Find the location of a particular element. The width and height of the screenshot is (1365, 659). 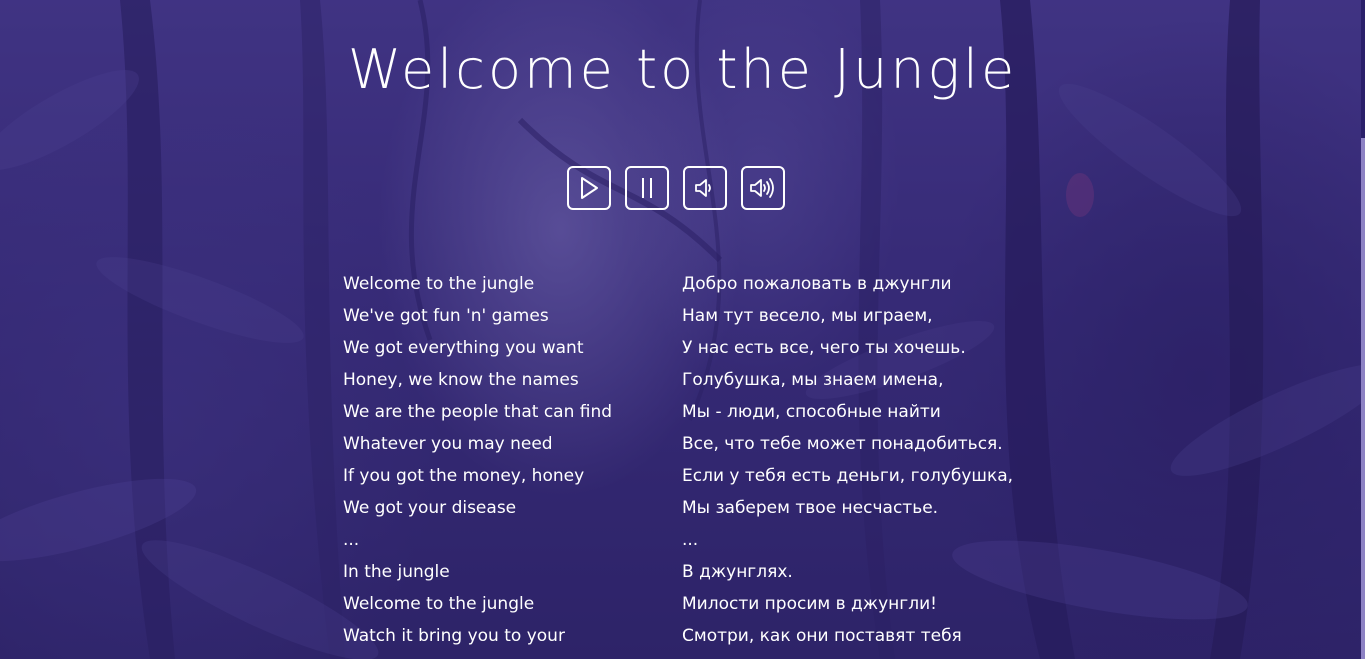

translation-line: Мы - люди, способные найти is located at coordinates (811, 412).